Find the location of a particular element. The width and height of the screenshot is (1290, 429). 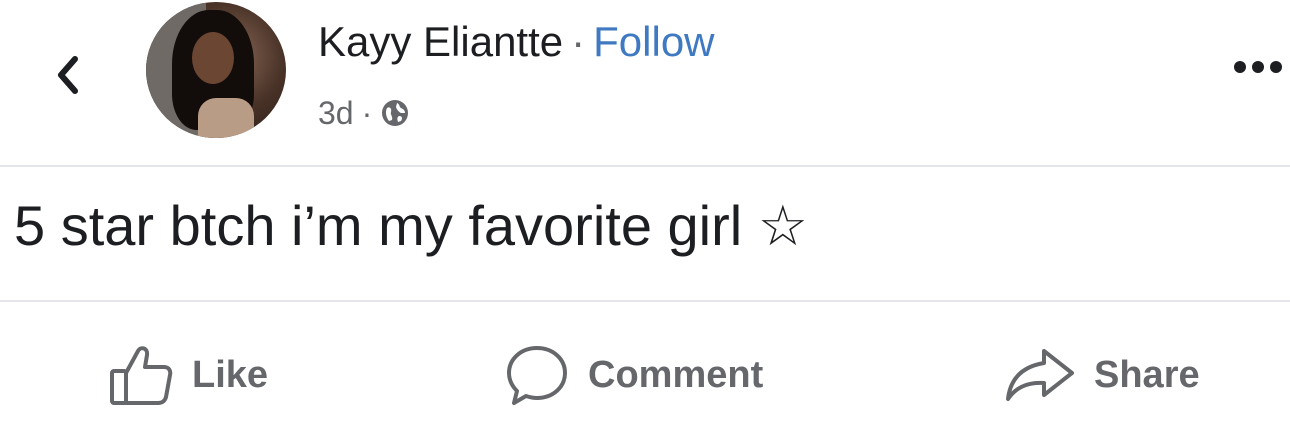

share-label: Share is located at coordinates (1147, 374).